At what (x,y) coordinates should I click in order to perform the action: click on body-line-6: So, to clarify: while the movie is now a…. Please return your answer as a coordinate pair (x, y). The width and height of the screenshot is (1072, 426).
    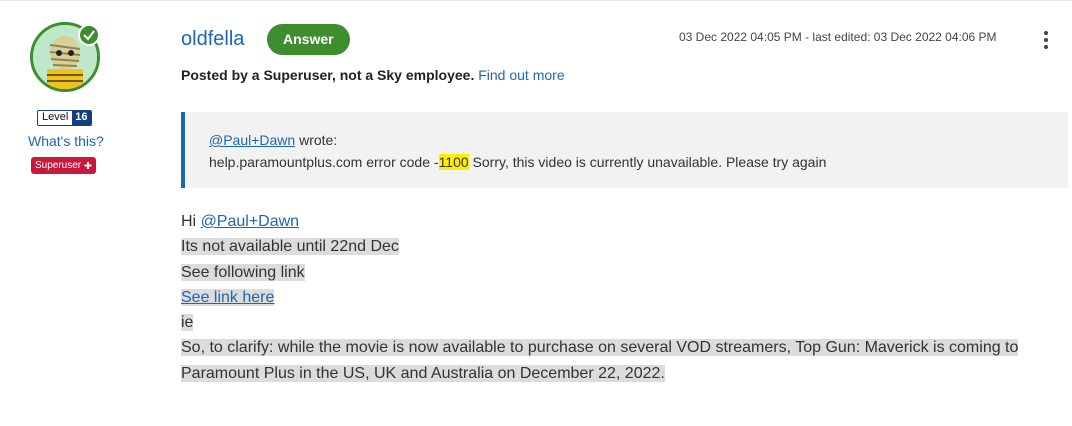
    Looking at the image, I should click on (621, 347).